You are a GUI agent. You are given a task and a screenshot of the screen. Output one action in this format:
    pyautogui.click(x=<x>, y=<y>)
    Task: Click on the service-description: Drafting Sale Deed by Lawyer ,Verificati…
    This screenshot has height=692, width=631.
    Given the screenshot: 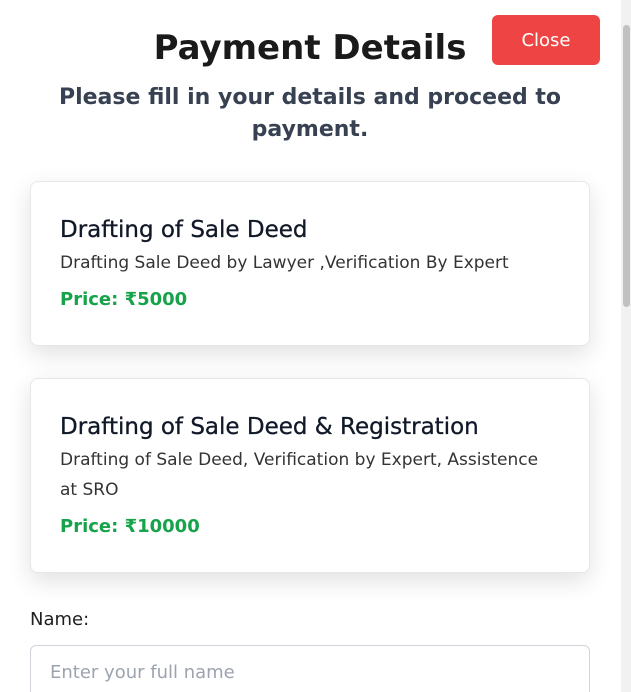 What is the action you would take?
    pyautogui.click(x=284, y=263)
    